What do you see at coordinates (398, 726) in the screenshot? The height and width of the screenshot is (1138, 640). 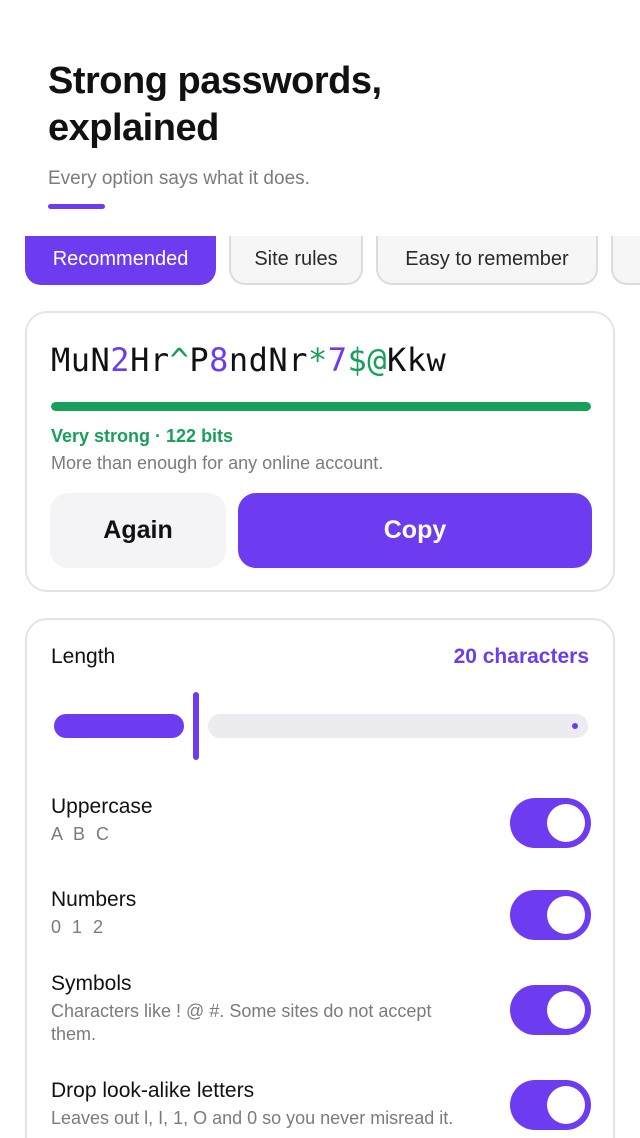 I see `length-slider-track` at bounding box center [398, 726].